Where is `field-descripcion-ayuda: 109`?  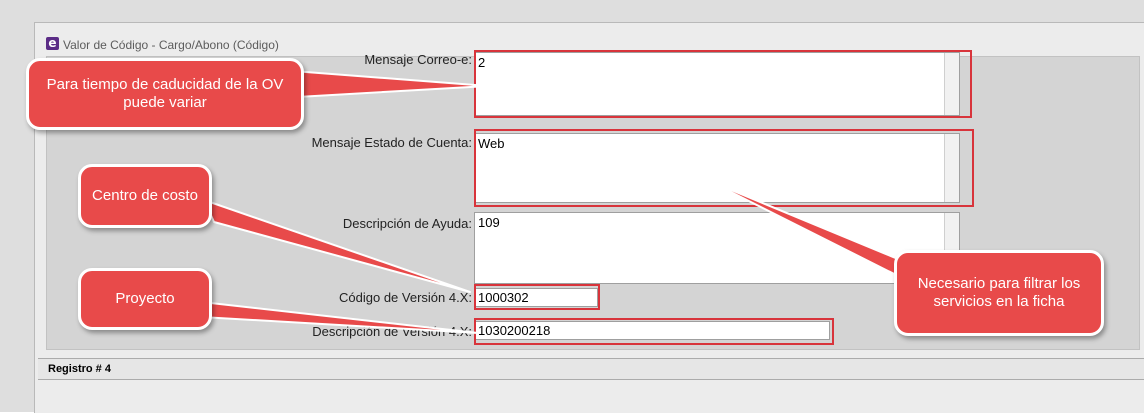 field-descripcion-ayuda: 109 is located at coordinates (717, 248).